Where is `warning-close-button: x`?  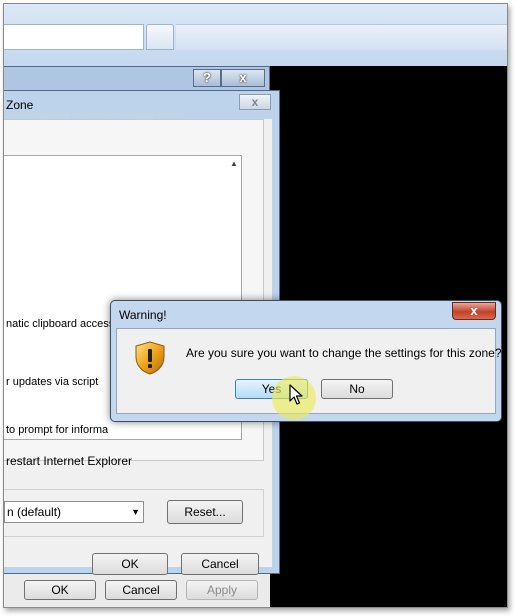
warning-close-button: x is located at coordinates (474, 311).